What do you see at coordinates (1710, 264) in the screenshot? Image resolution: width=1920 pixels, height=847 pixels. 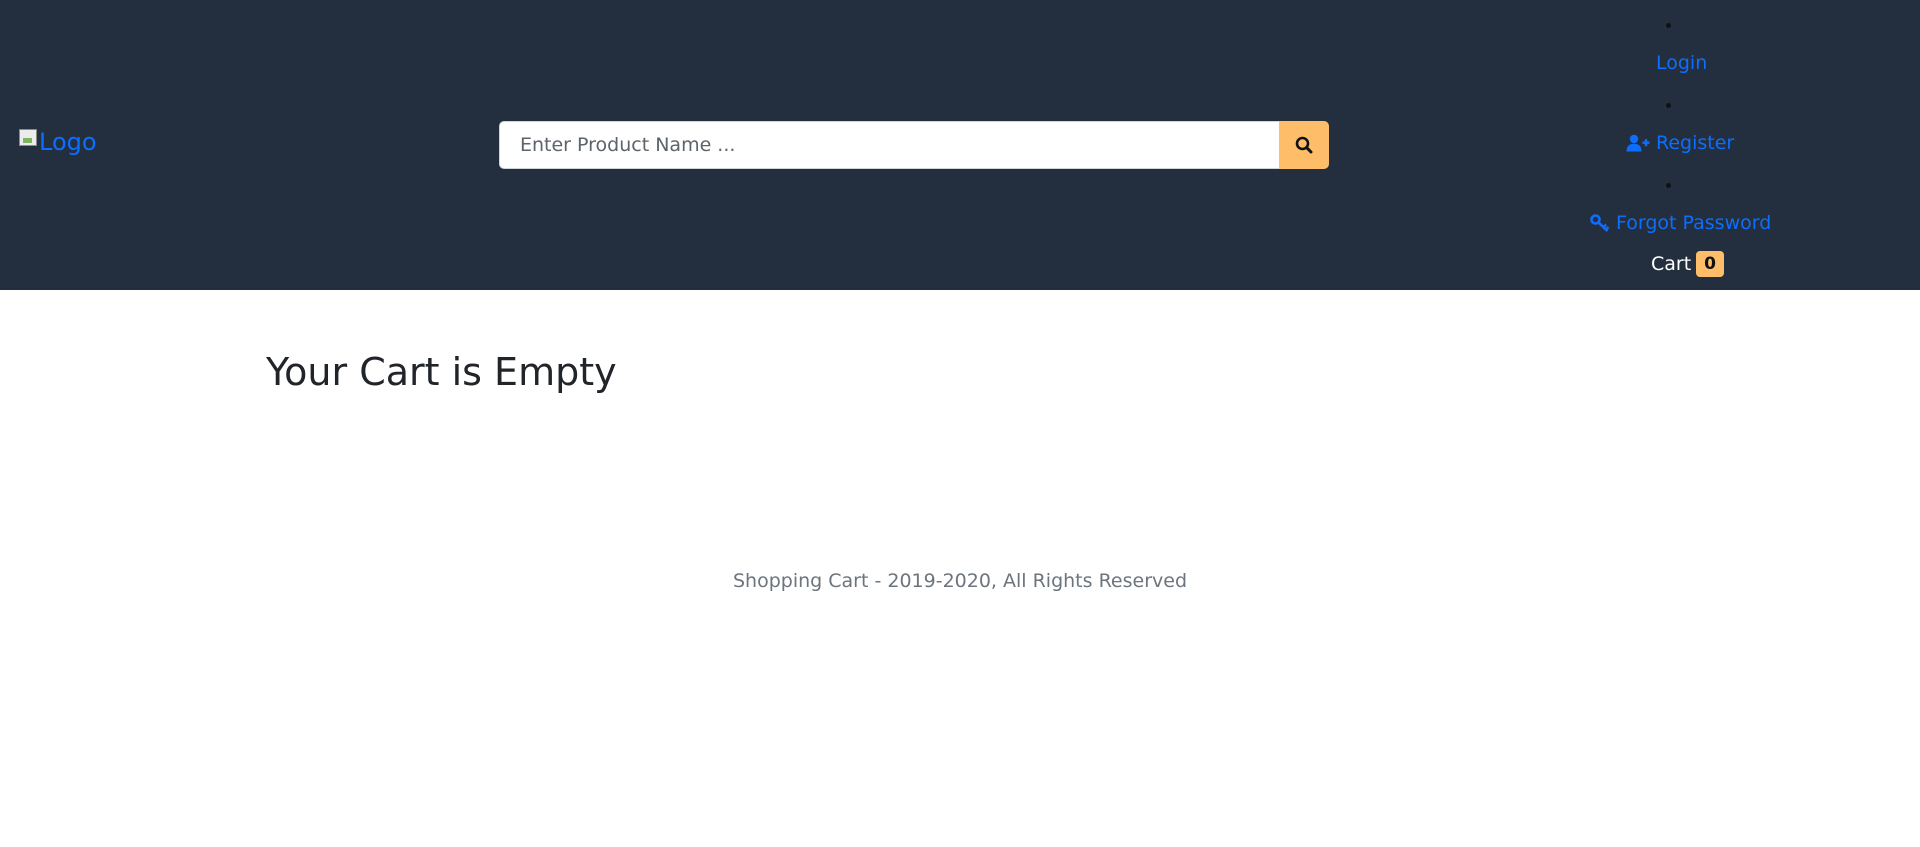 I see `cart-count-badge: 0` at bounding box center [1710, 264].